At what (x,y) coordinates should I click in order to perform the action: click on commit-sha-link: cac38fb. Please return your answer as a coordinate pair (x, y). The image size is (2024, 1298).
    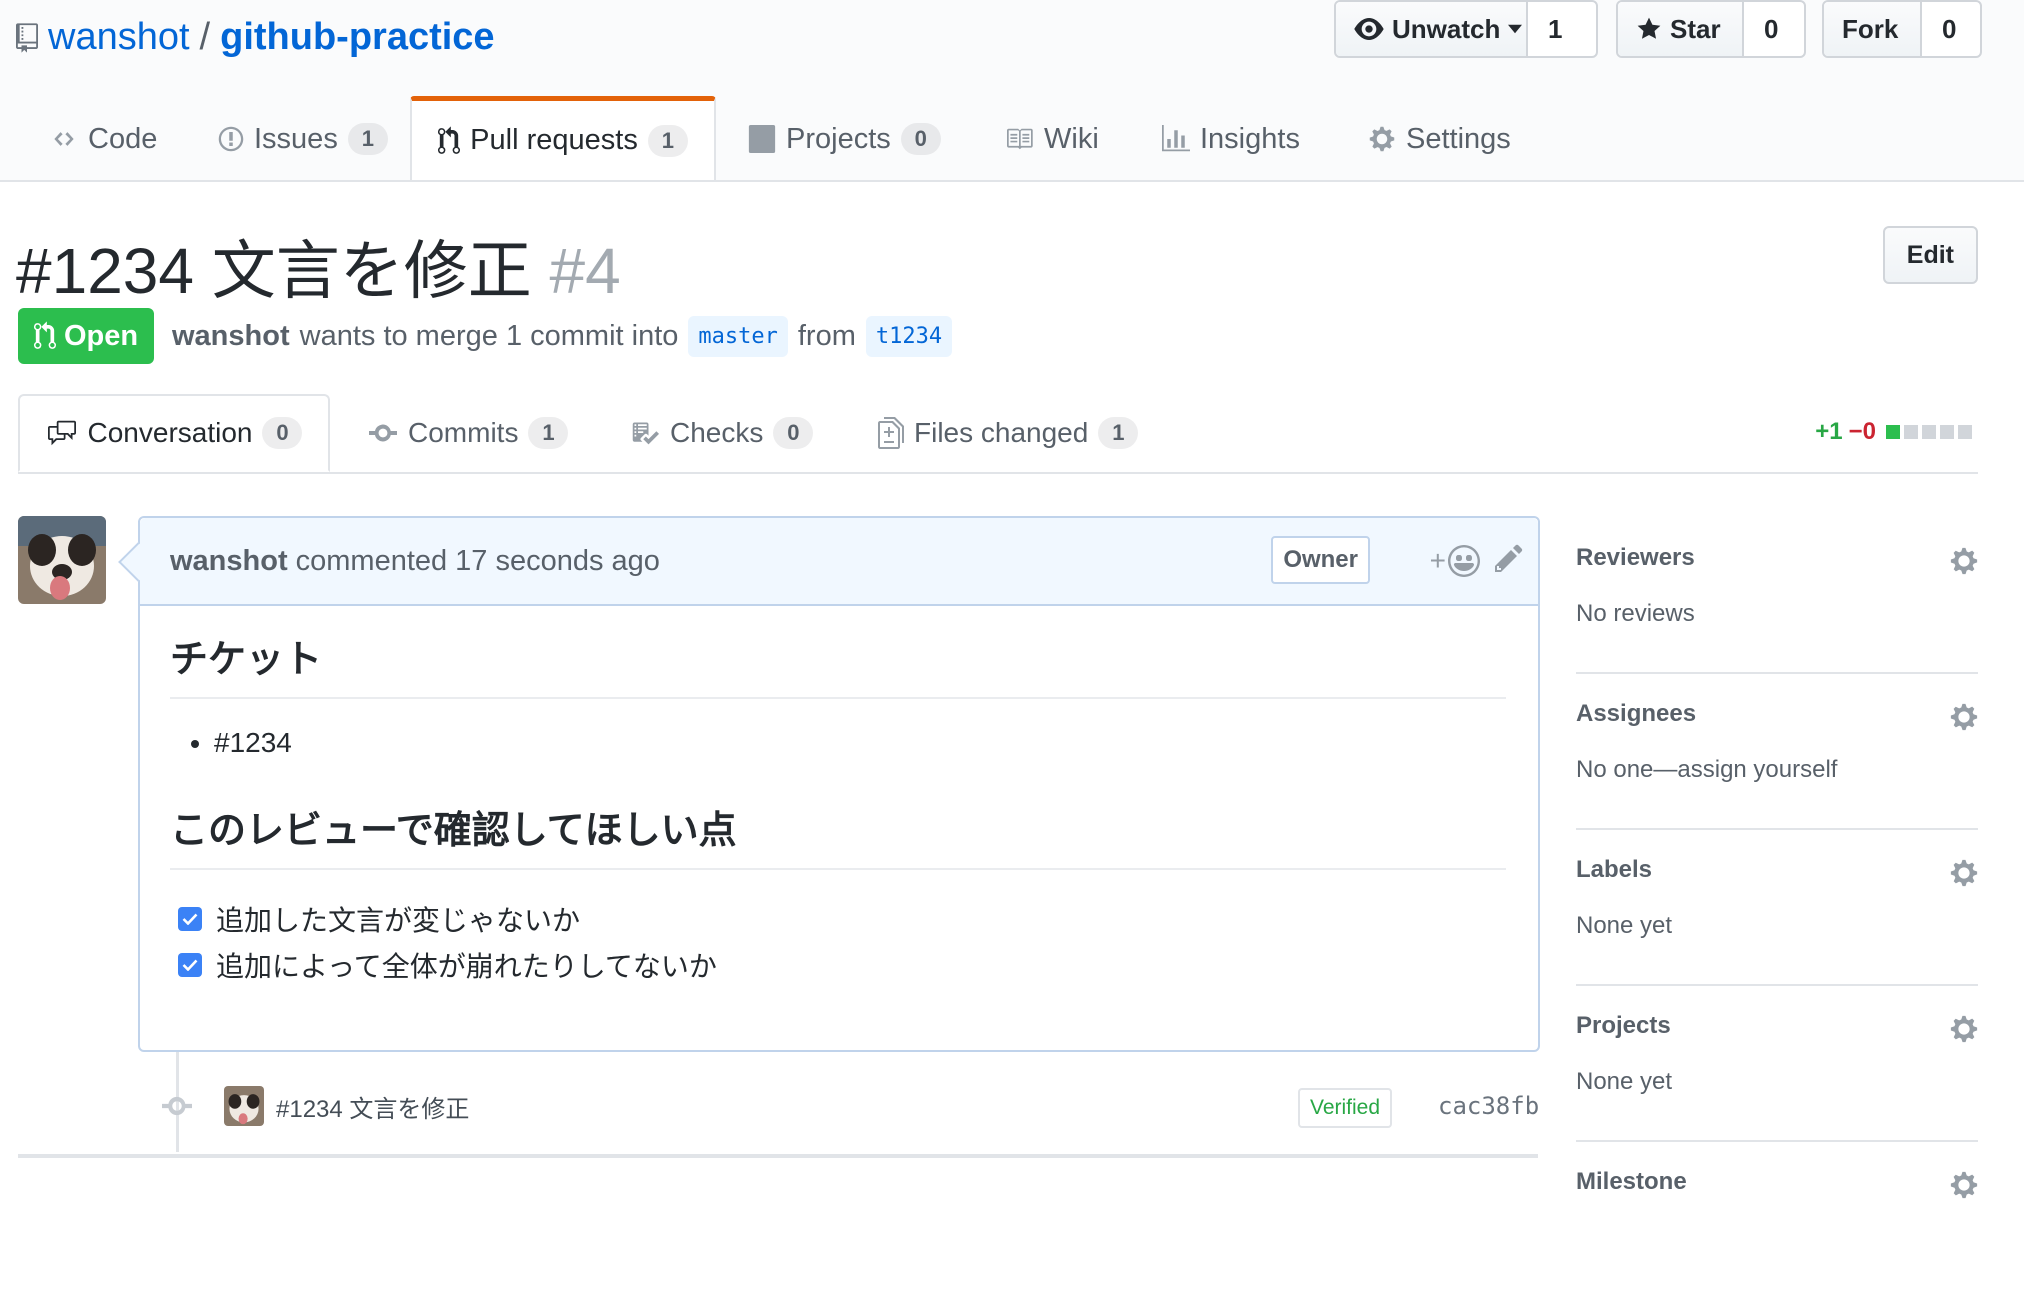
    Looking at the image, I should click on (1488, 1106).